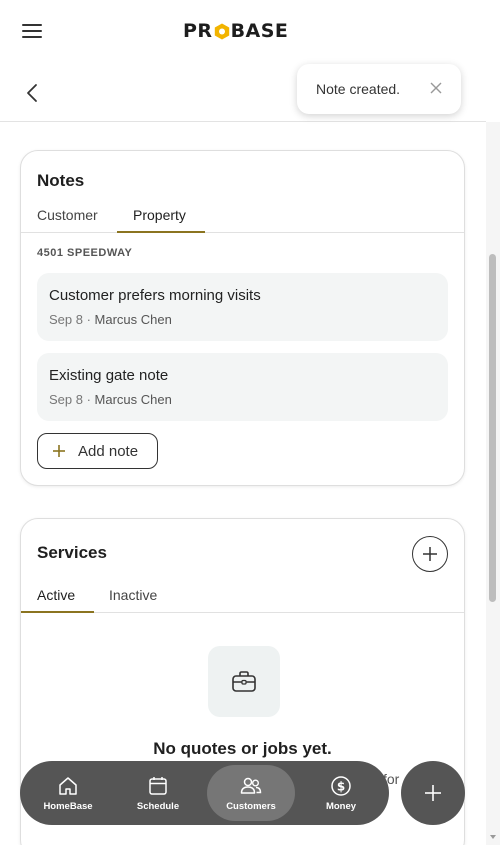 The width and height of the screenshot is (500, 845). Describe the element at coordinates (204, 793) in the screenshot. I see `bottom-navigation: HomeBase Schedule Customers $ Money` at that location.